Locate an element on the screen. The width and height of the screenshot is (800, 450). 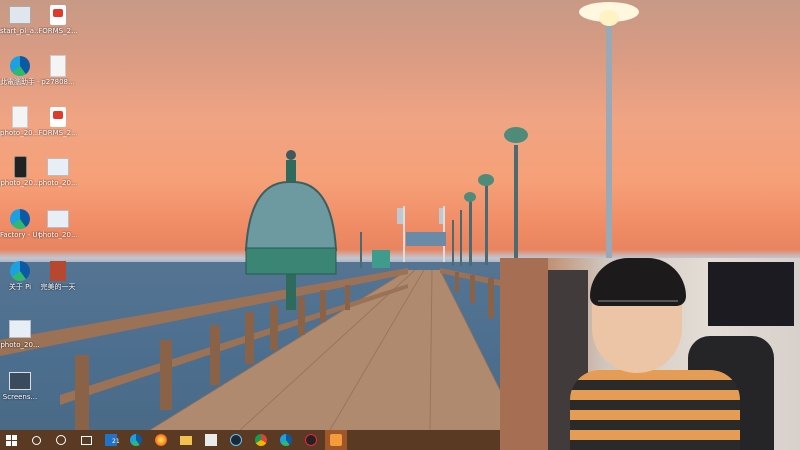
desktop-icon-book: 完美的一天 is located at coordinates (58, 275).